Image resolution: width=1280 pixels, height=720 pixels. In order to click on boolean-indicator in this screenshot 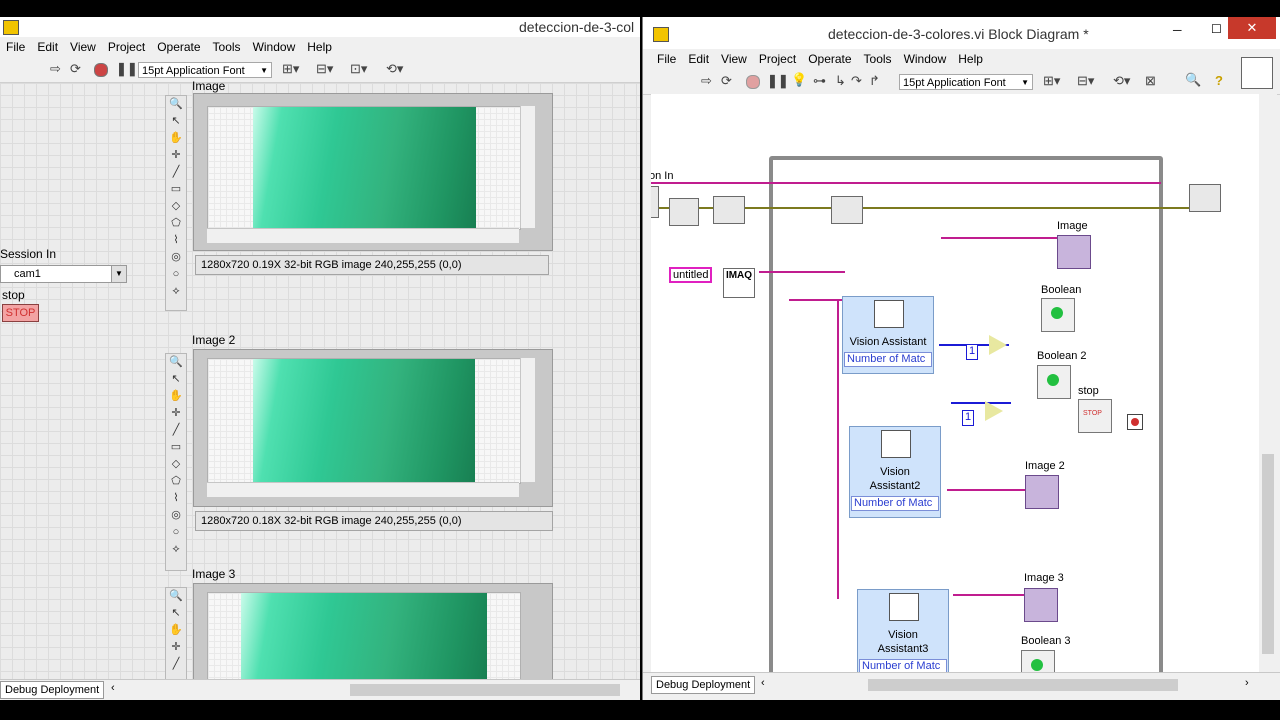, I will do `click(1058, 315)`.